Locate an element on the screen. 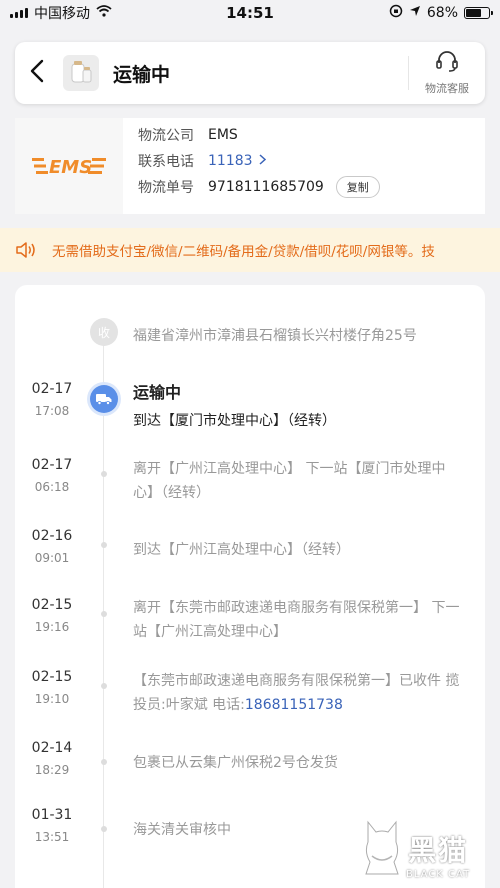 The height and width of the screenshot is (888, 500). back-button is located at coordinates (37, 73).